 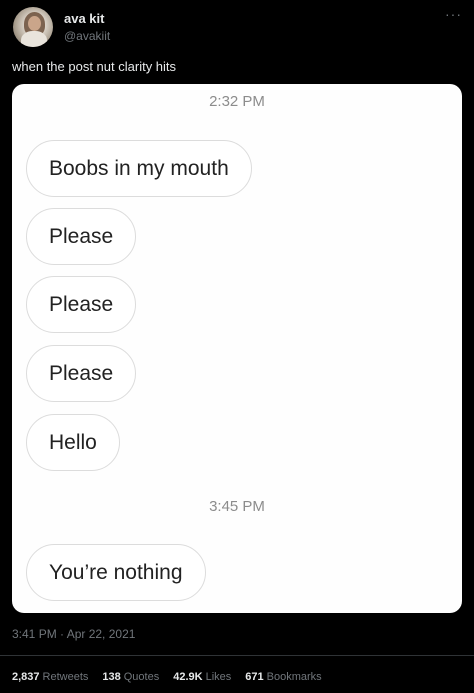 What do you see at coordinates (84, 18) in the screenshot?
I see `author-name: ava kit` at bounding box center [84, 18].